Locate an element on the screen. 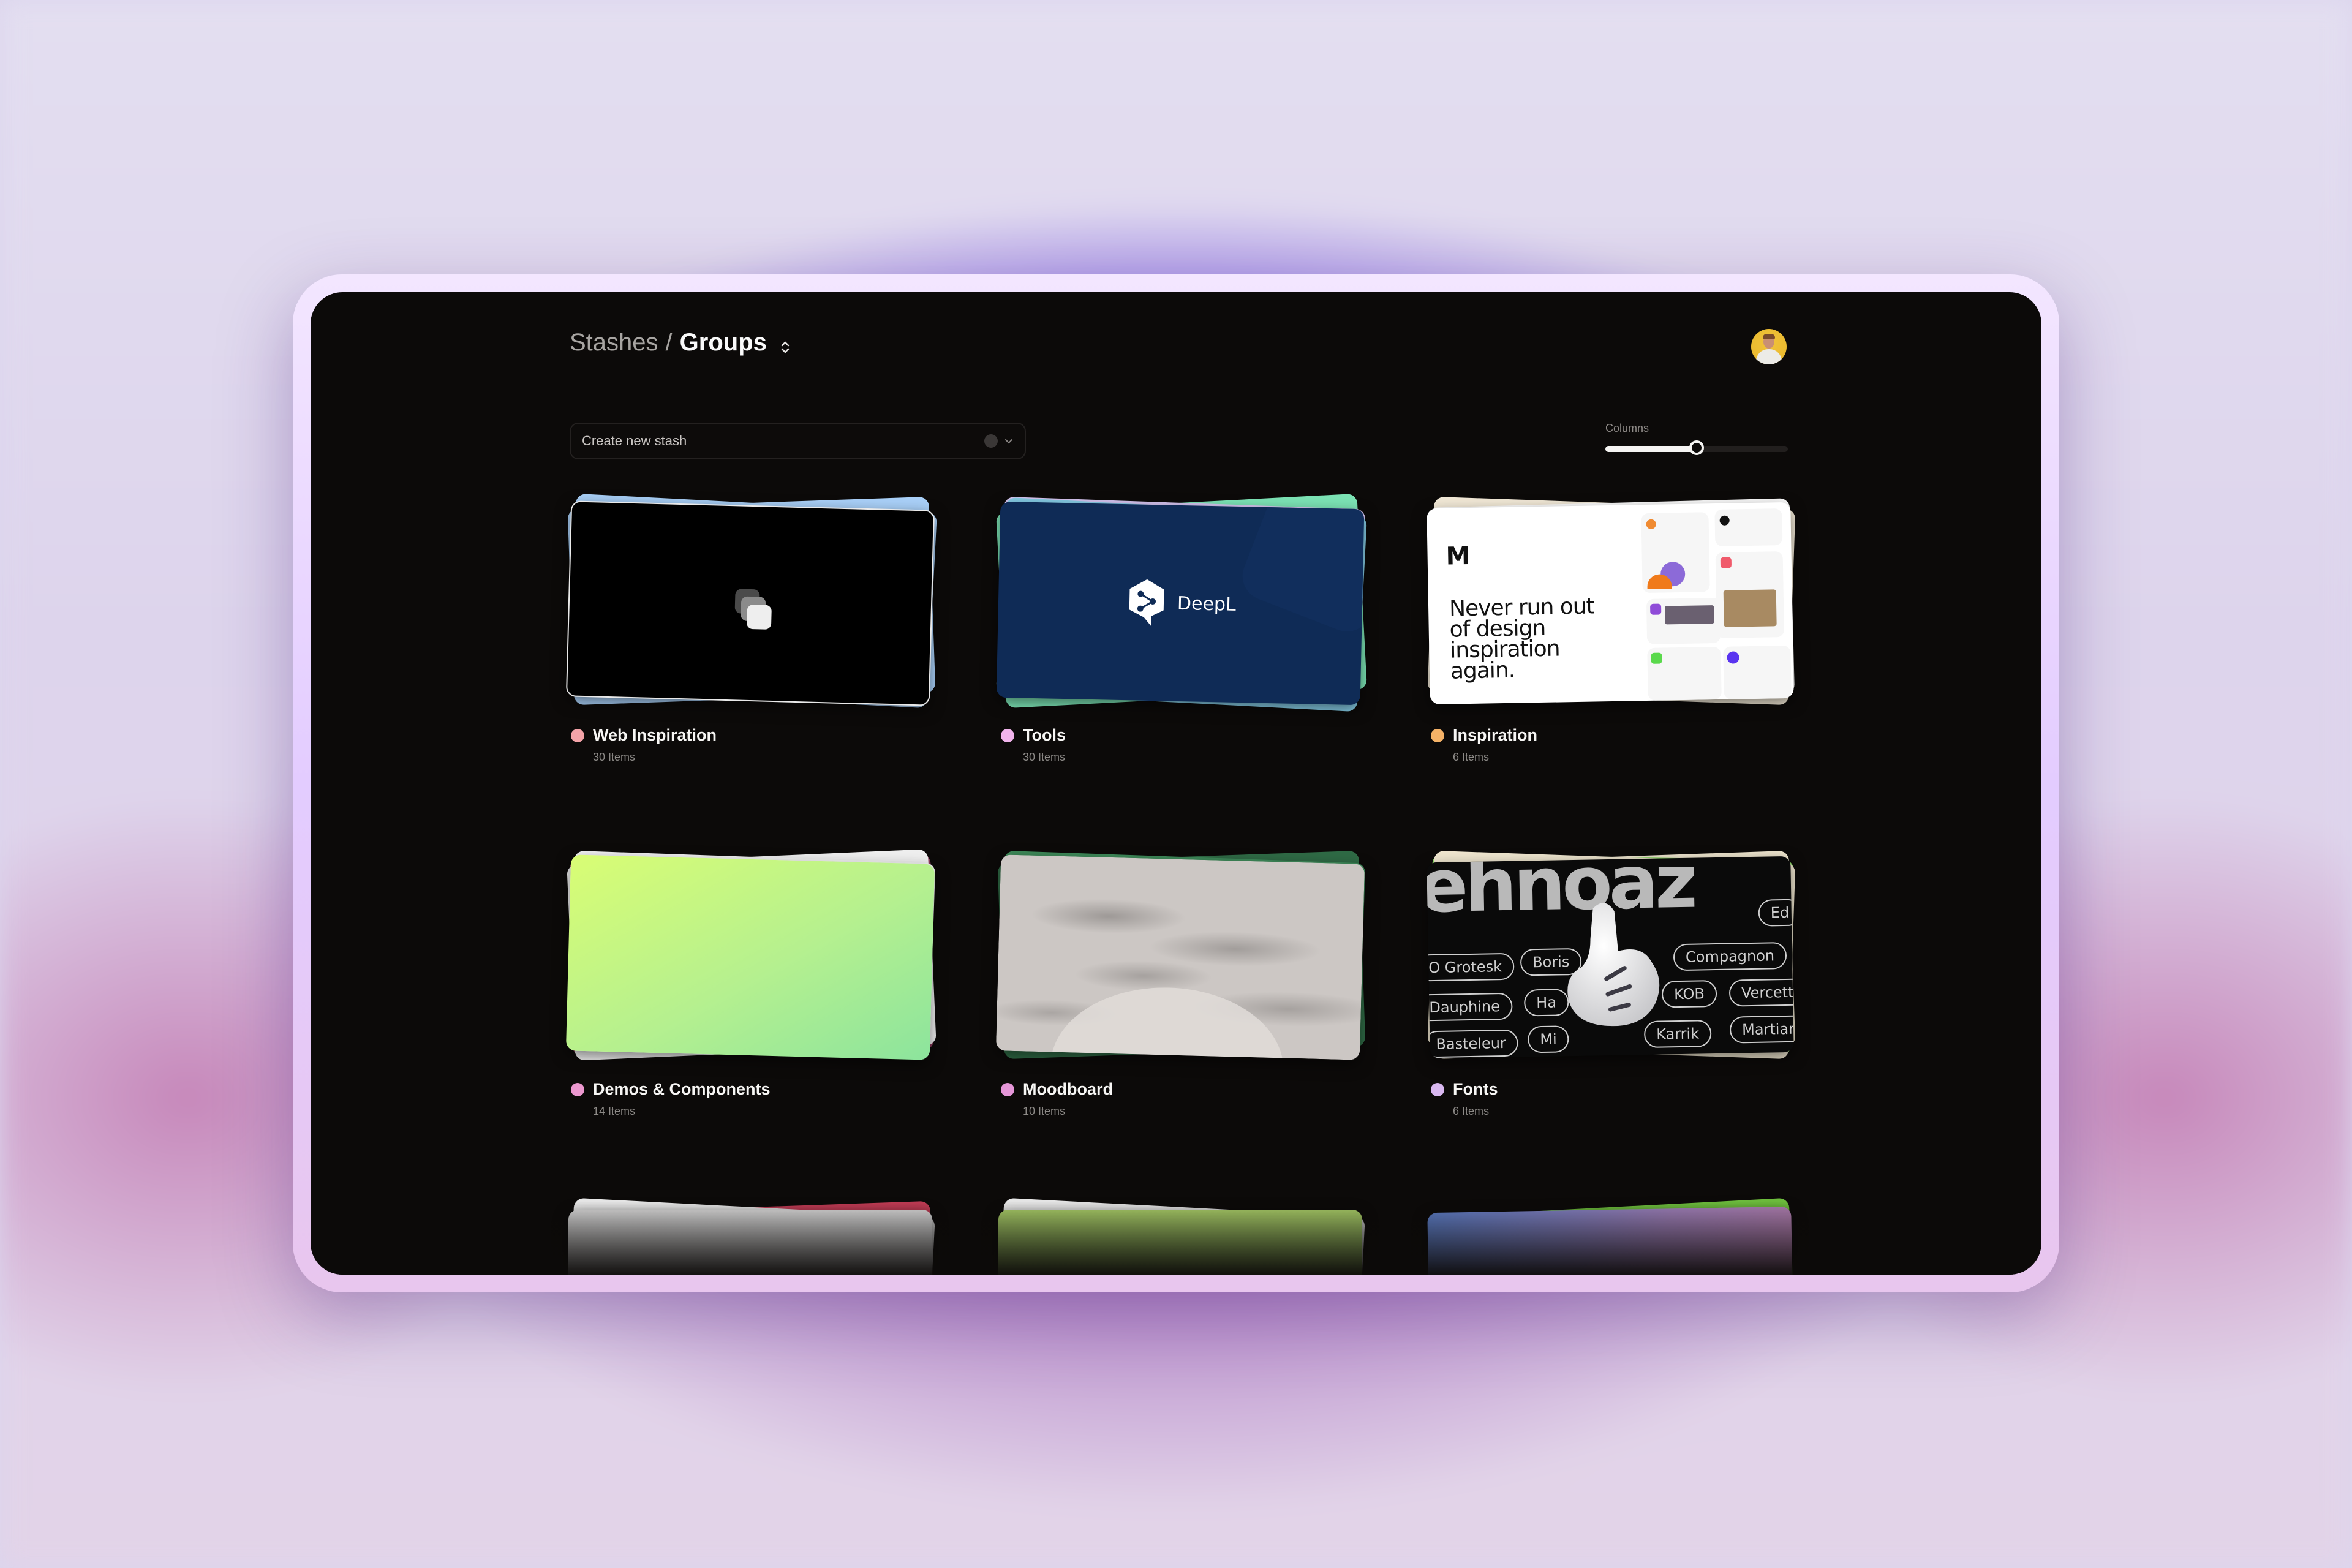 The image size is (2352, 1568). group-card-web-inspiration: Web Inspiration 30 Items is located at coordinates (750, 628).